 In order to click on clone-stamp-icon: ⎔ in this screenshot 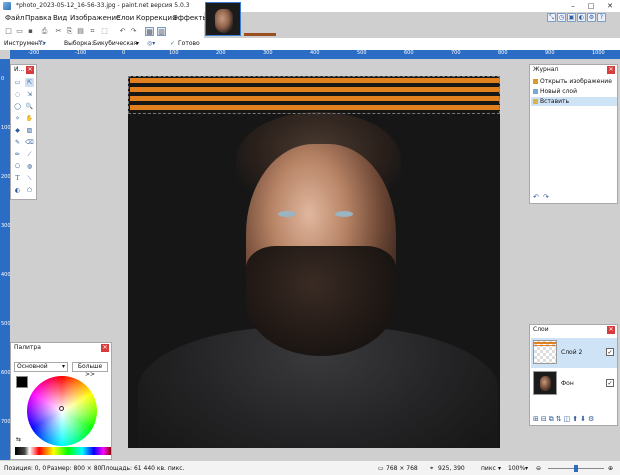, I will do `click(17, 166)`.